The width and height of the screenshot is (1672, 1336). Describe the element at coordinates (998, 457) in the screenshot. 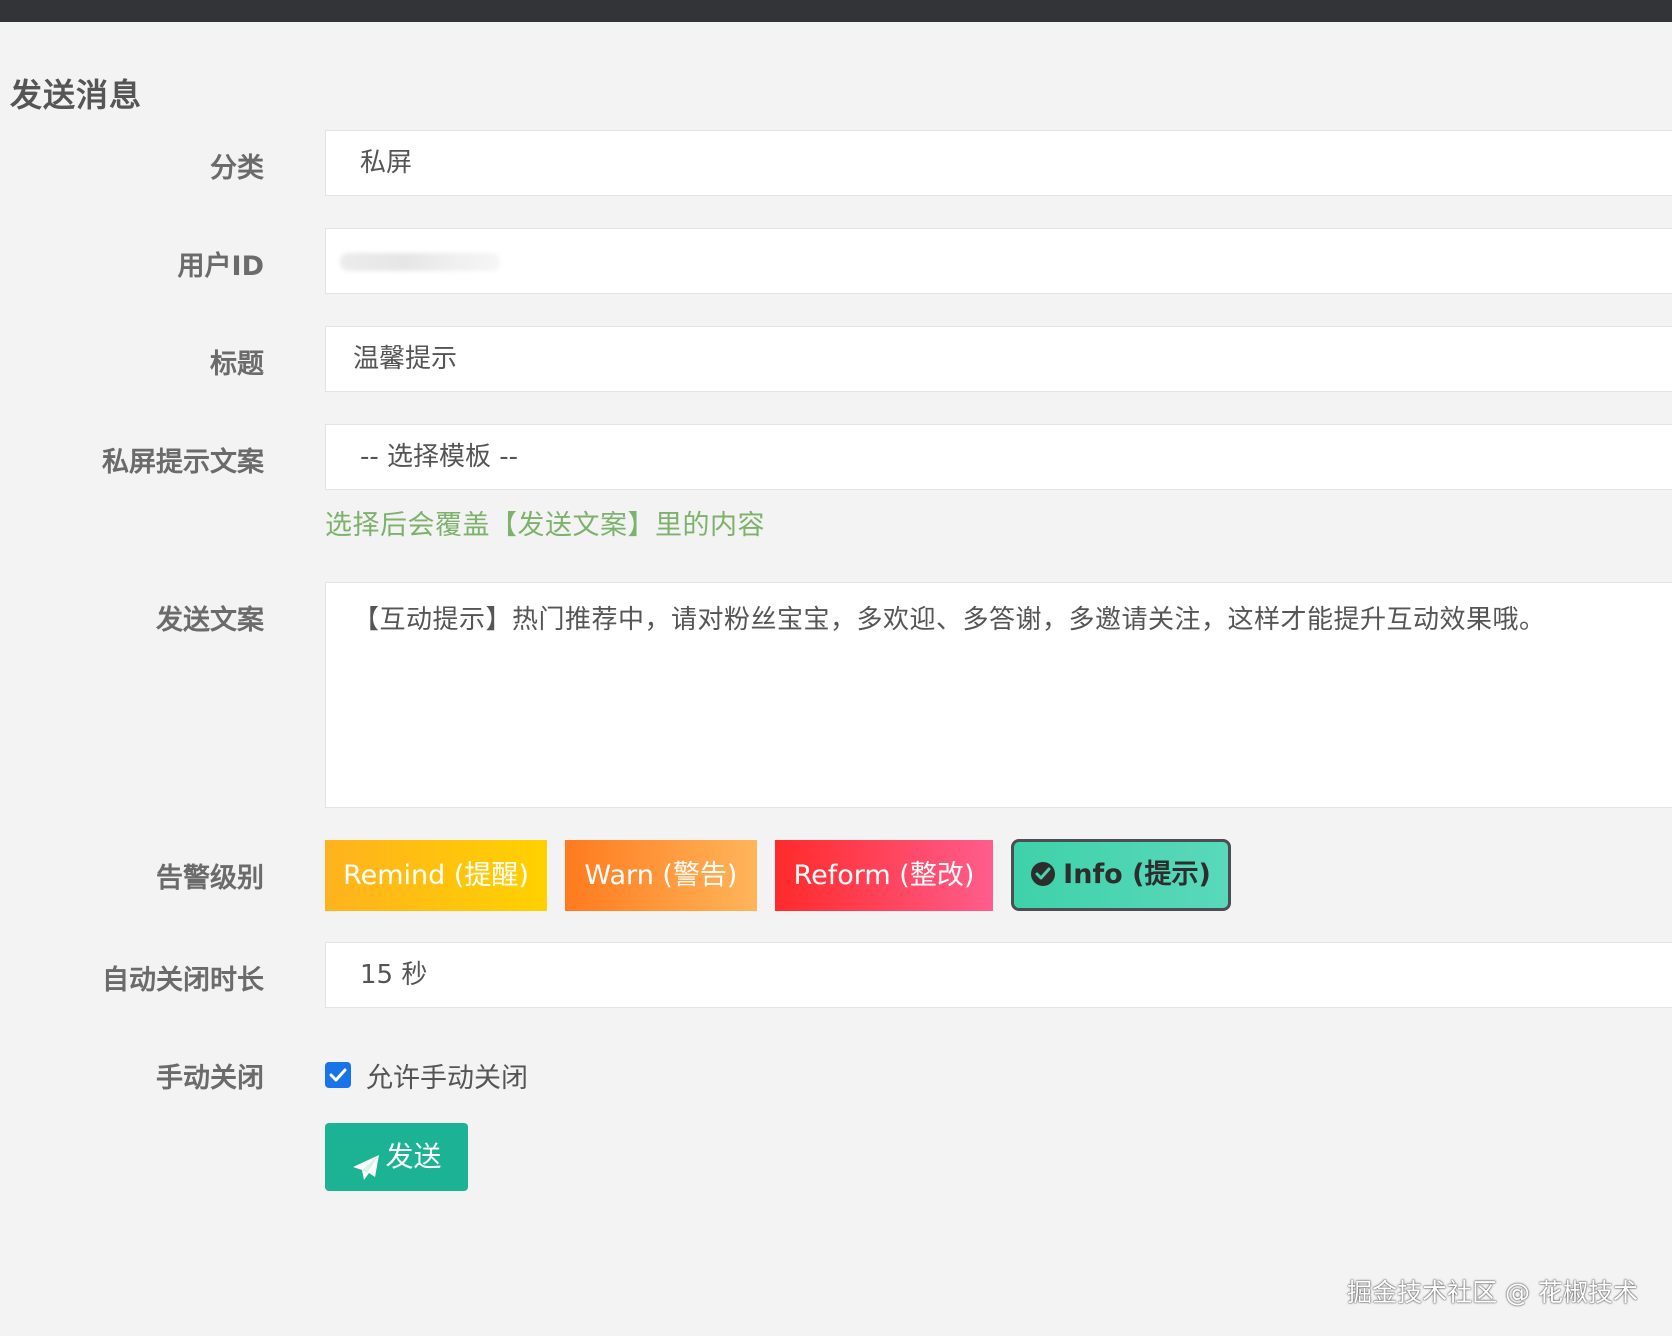

I see `template-select: -- 选择模板 --` at that location.